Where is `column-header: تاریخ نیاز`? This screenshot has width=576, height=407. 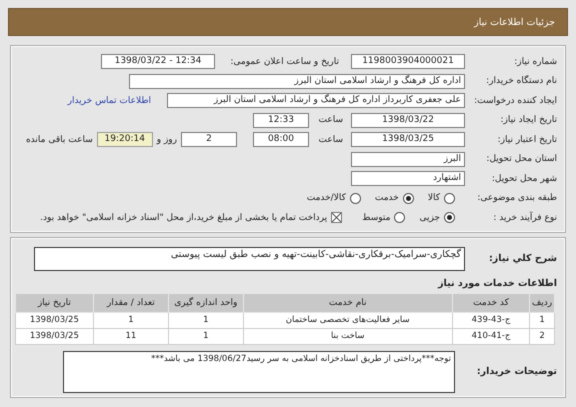 column-header: تاریخ نیاز is located at coordinates (55, 302).